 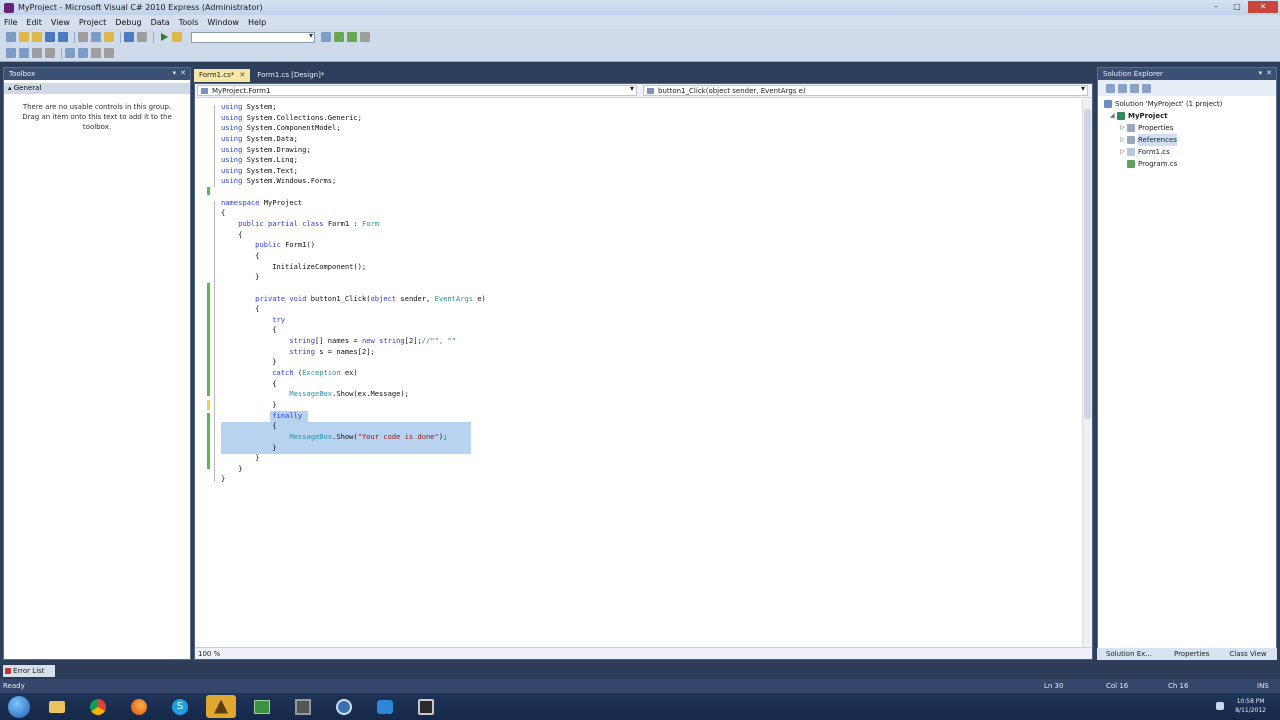 I want to click on code-line: string[] names = new string[2];//"", "", so click(x=353, y=341).